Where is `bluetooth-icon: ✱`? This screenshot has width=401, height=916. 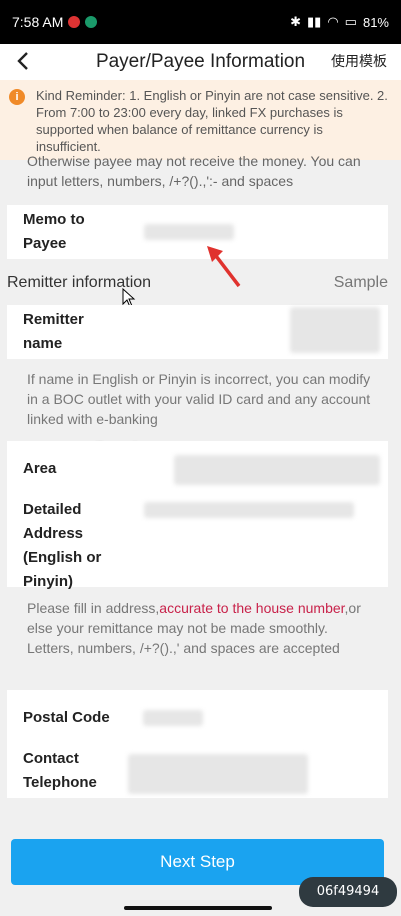 bluetooth-icon: ✱ is located at coordinates (296, 22).